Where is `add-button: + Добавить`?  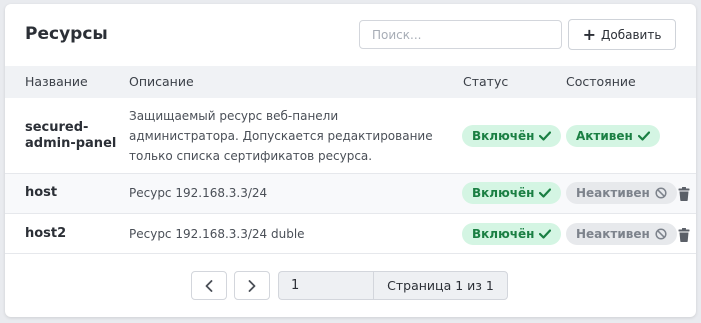
add-button: + Добавить is located at coordinates (622, 34).